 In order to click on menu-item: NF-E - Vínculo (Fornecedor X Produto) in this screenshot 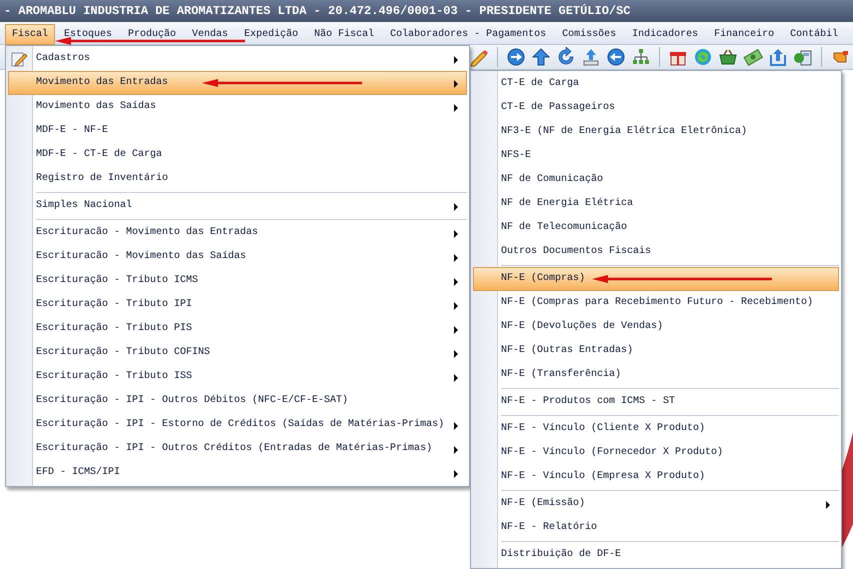, I will do `click(656, 453)`.